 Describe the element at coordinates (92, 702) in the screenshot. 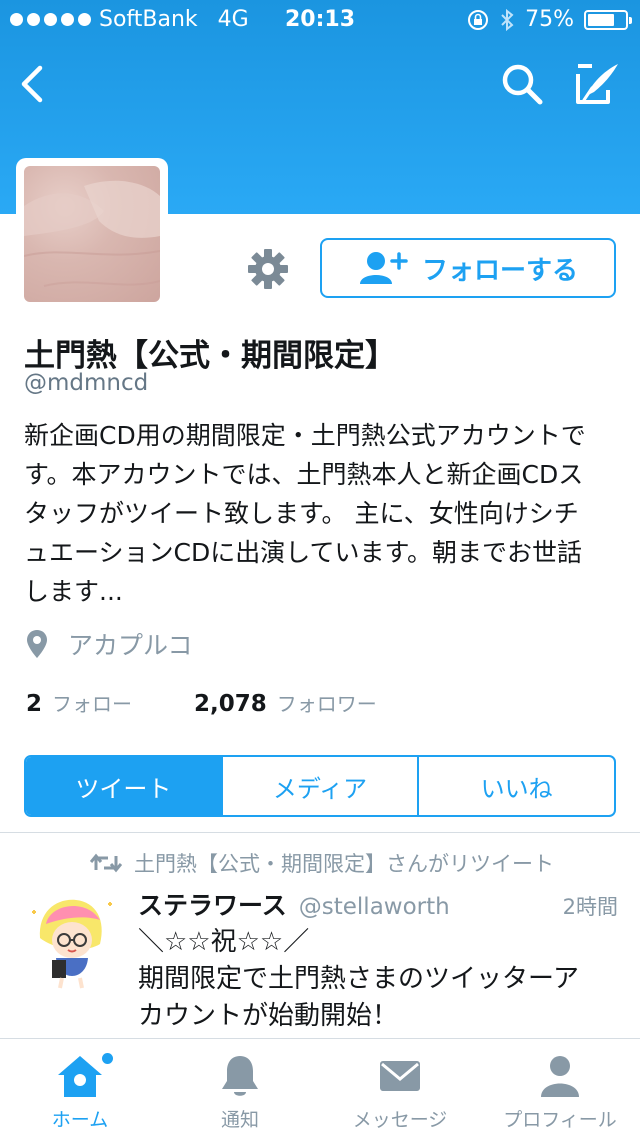

I see `following-label: フォロー` at that location.